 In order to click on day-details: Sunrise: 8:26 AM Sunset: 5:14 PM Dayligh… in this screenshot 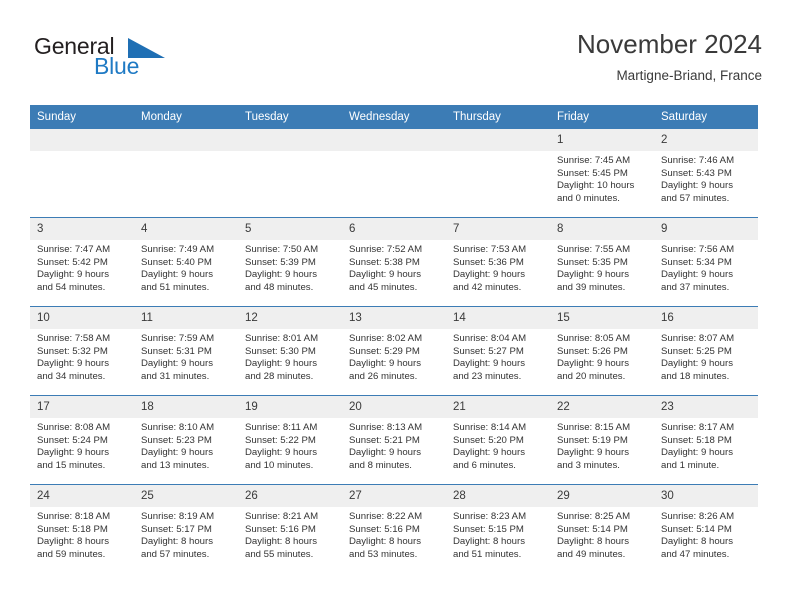, I will do `click(698, 535)`.